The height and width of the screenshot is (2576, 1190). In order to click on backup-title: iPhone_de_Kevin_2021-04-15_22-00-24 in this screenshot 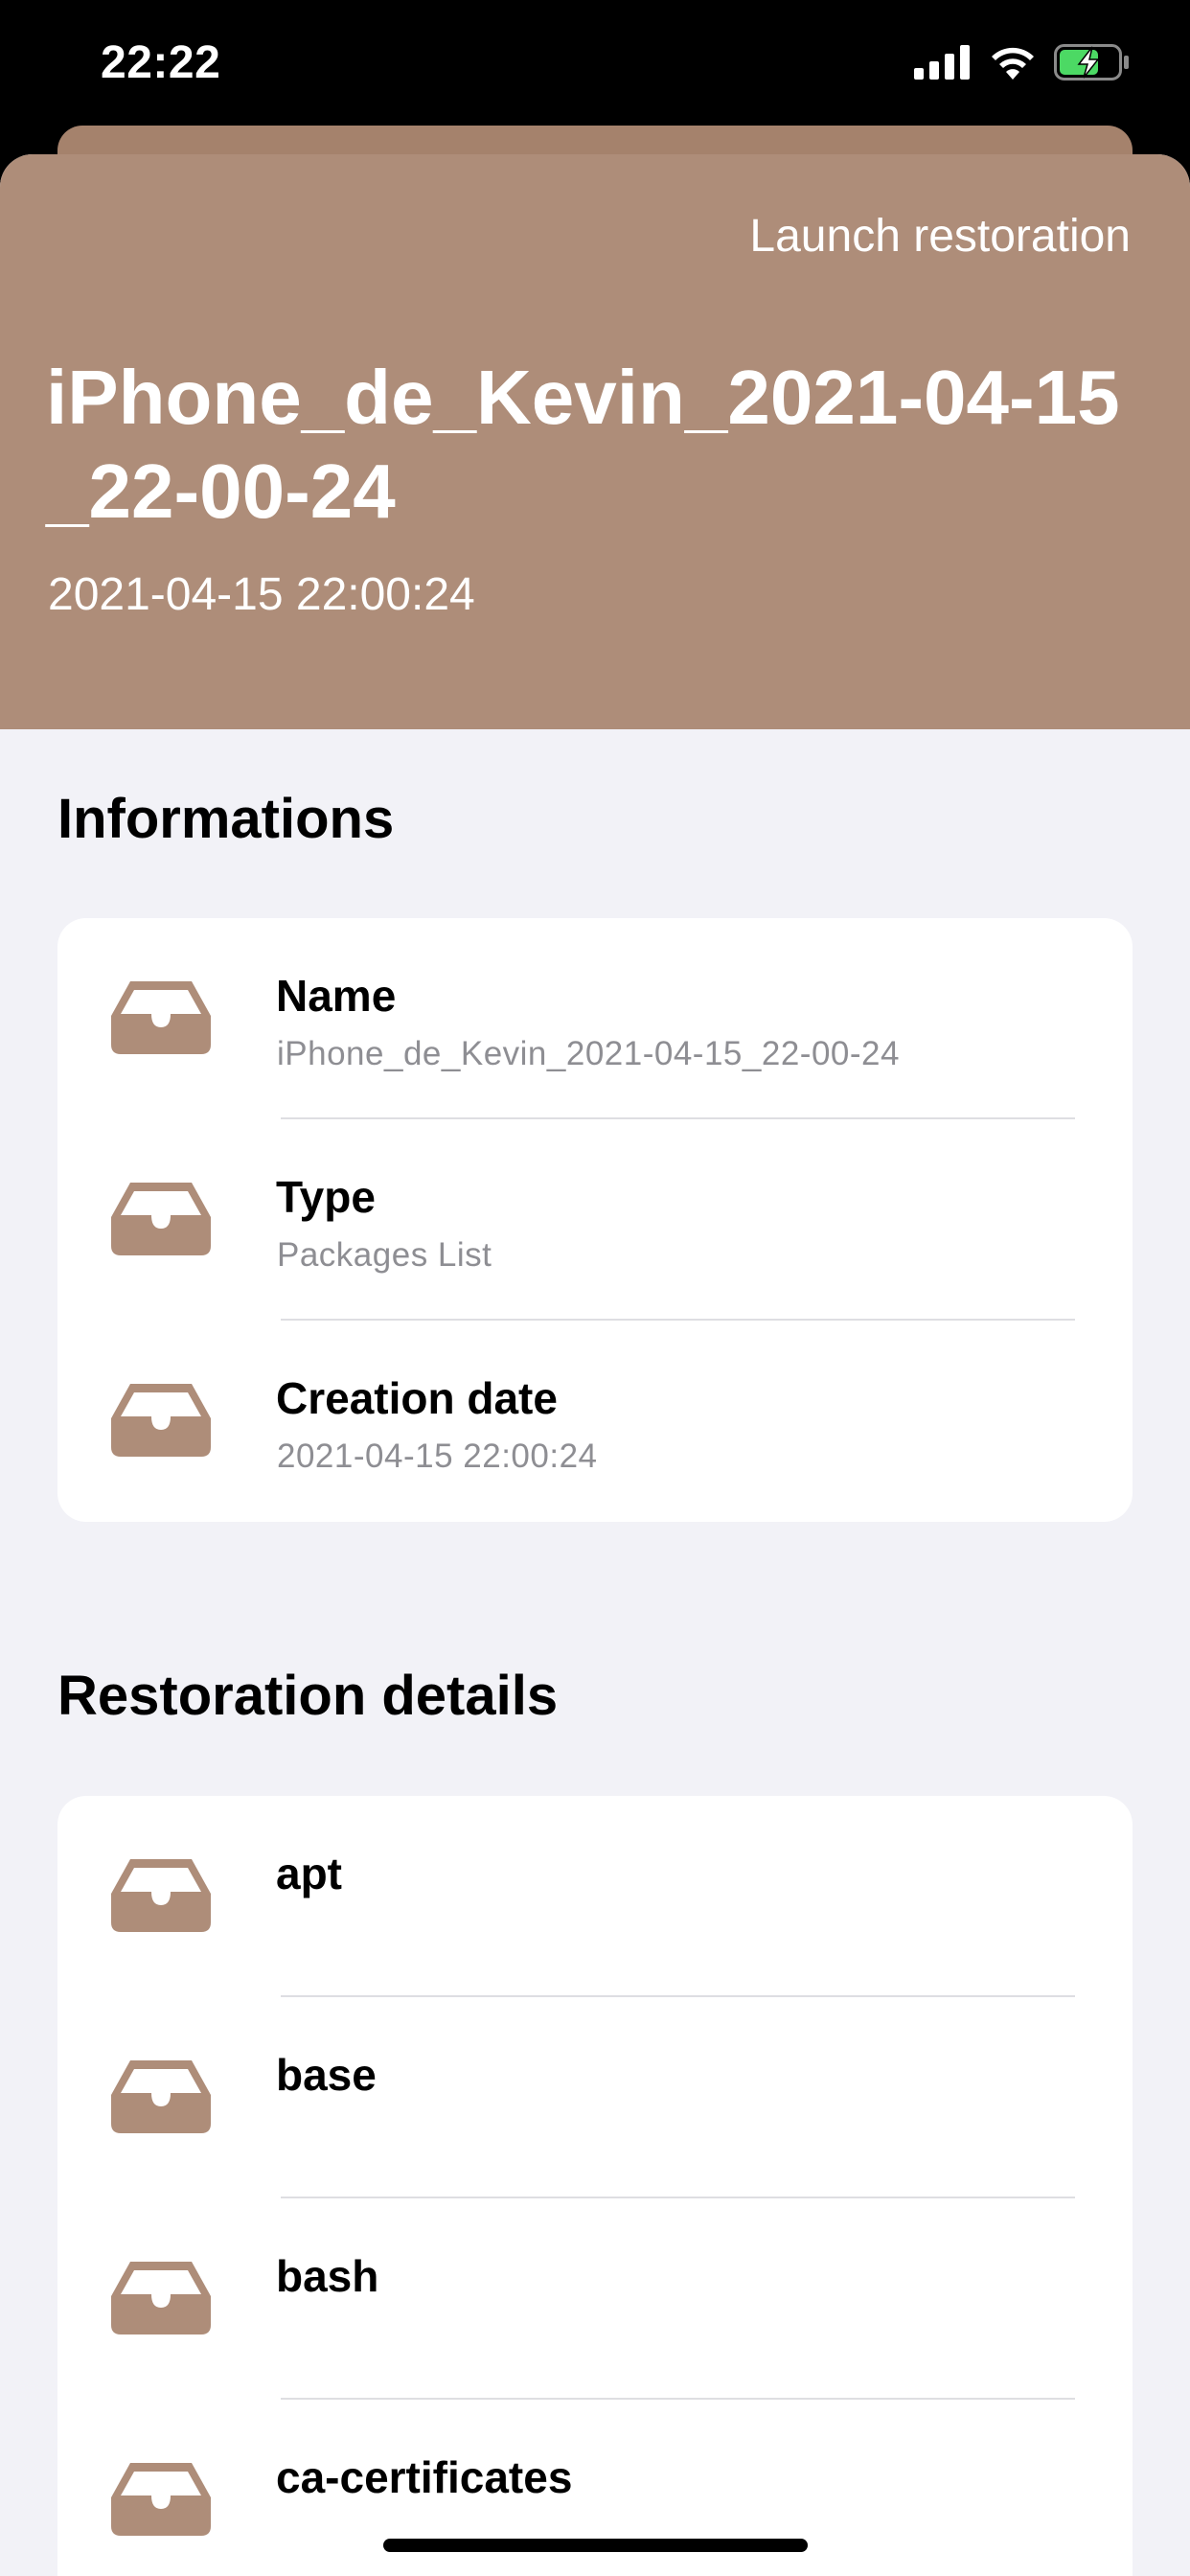, I will do `click(583, 444)`.